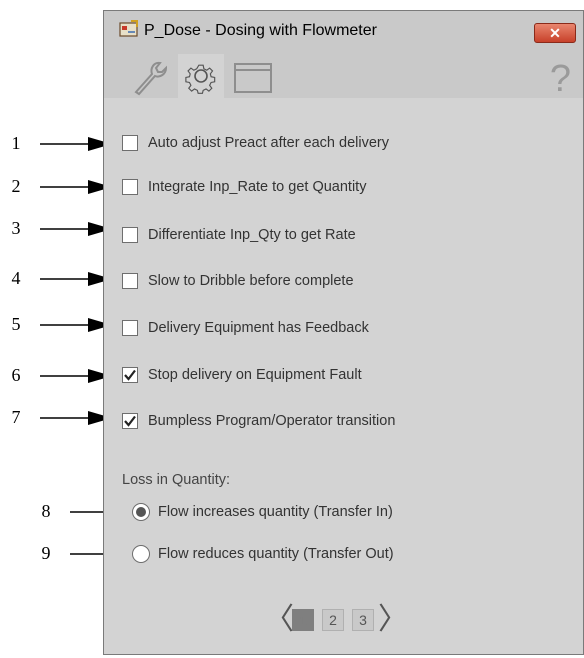 The height and width of the screenshot is (658, 584). I want to click on option-label: Slow to Dribble before complete, so click(251, 281).